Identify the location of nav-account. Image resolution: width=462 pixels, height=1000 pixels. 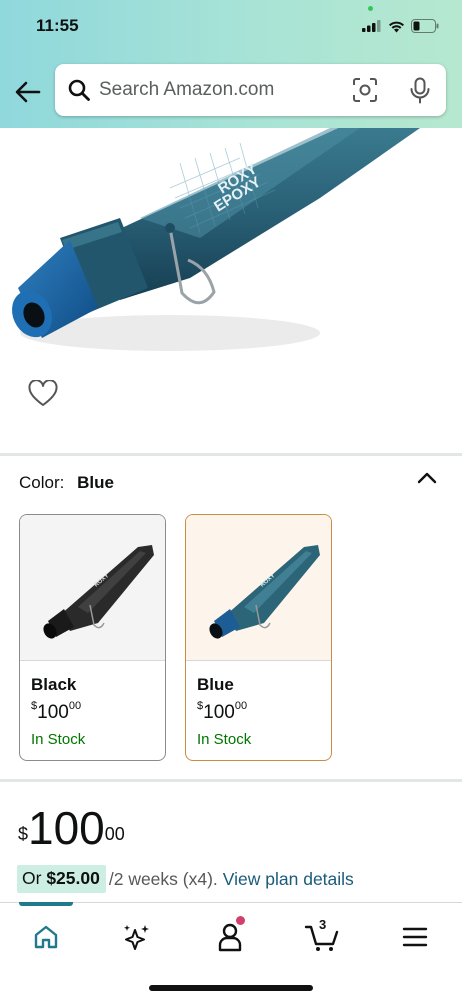
(230, 935).